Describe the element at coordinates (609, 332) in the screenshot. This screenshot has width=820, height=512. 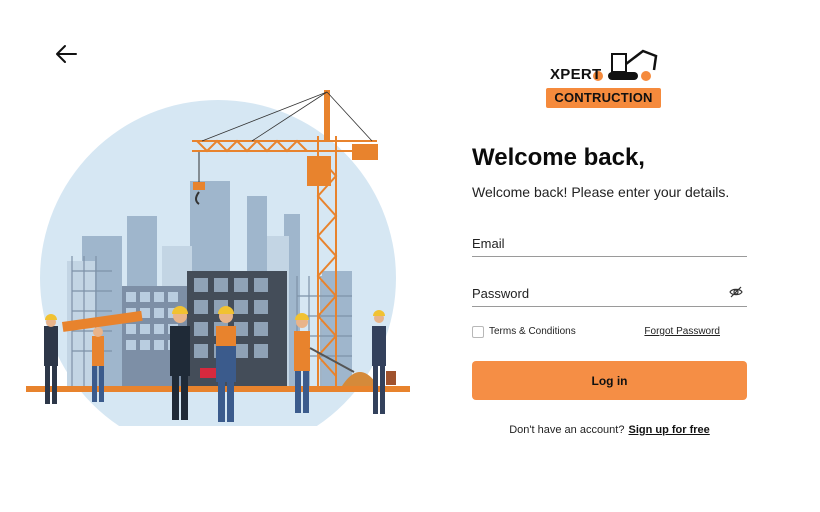
I see `options-row: Terms & Conditions Forgot Password` at that location.